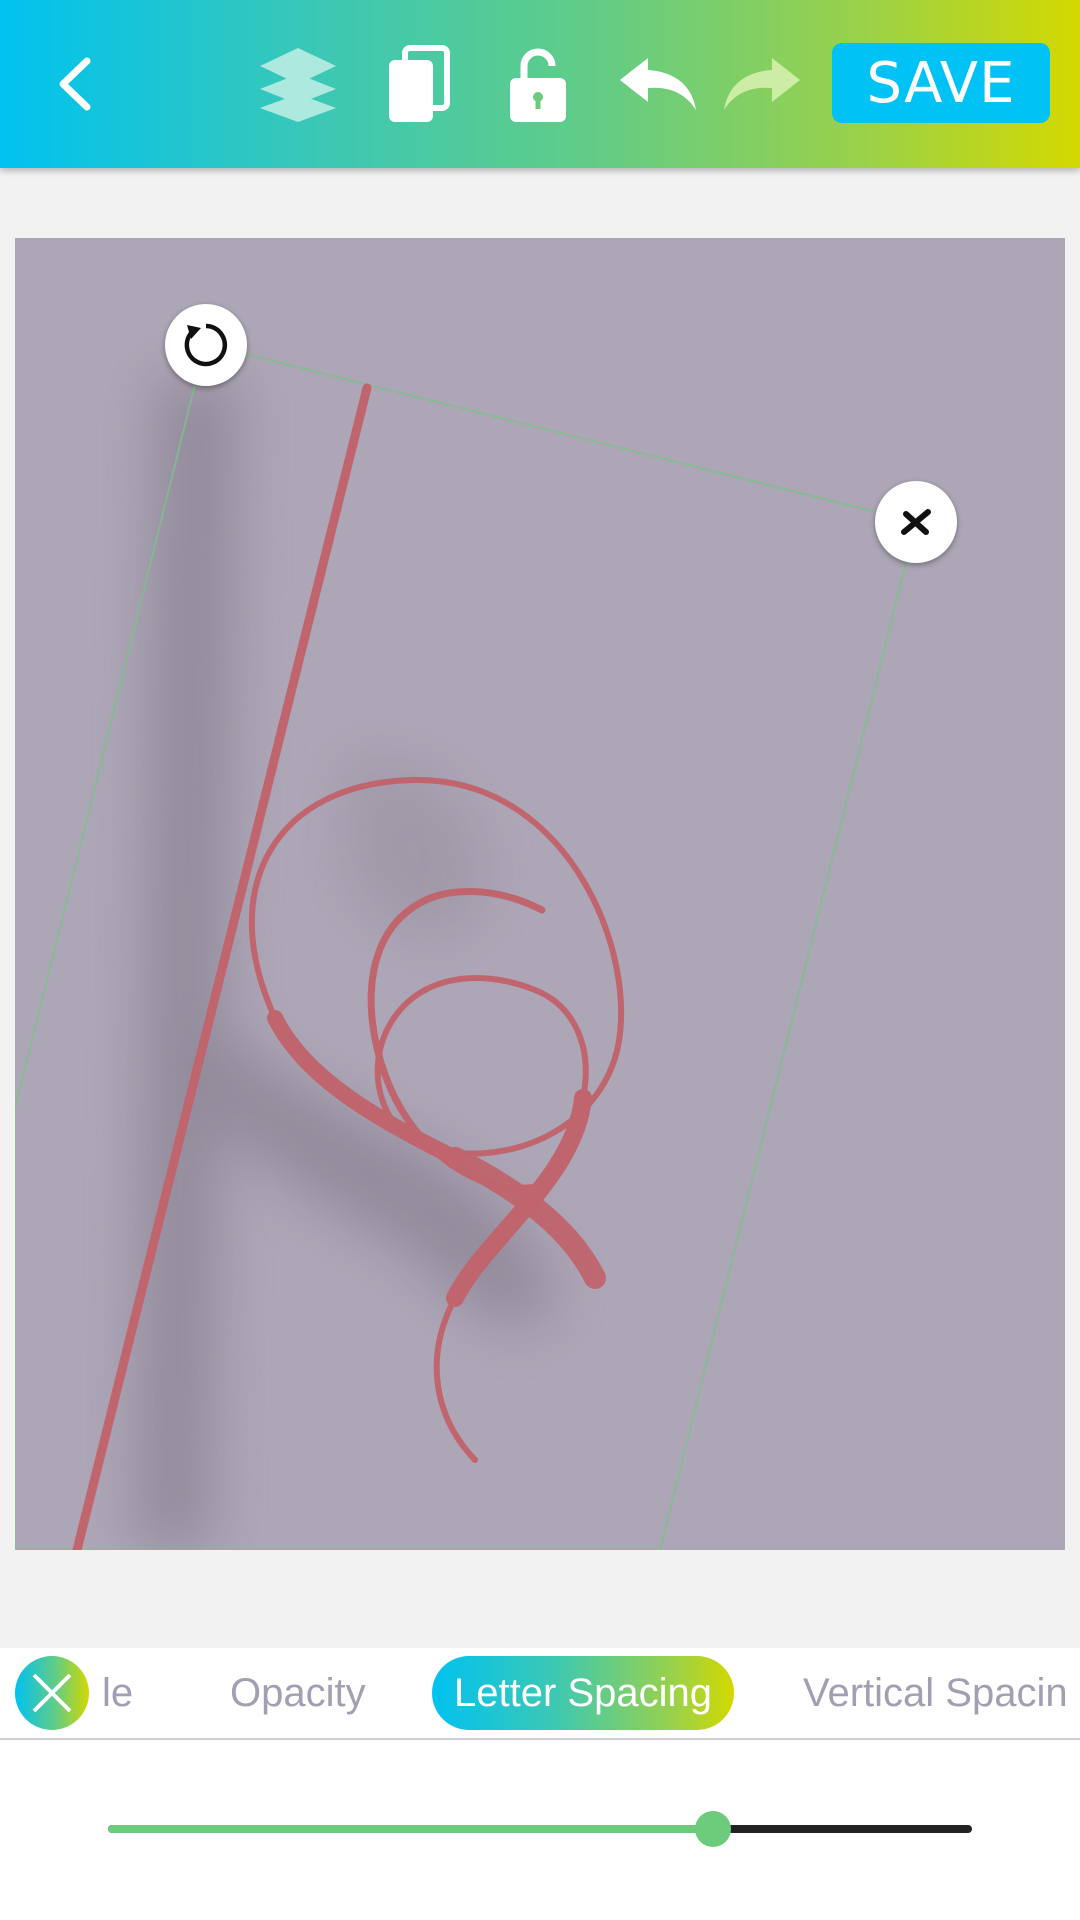 The height and width of the screenshot is (1920, 1080). I want to click on redo-button, so click(762, 84).